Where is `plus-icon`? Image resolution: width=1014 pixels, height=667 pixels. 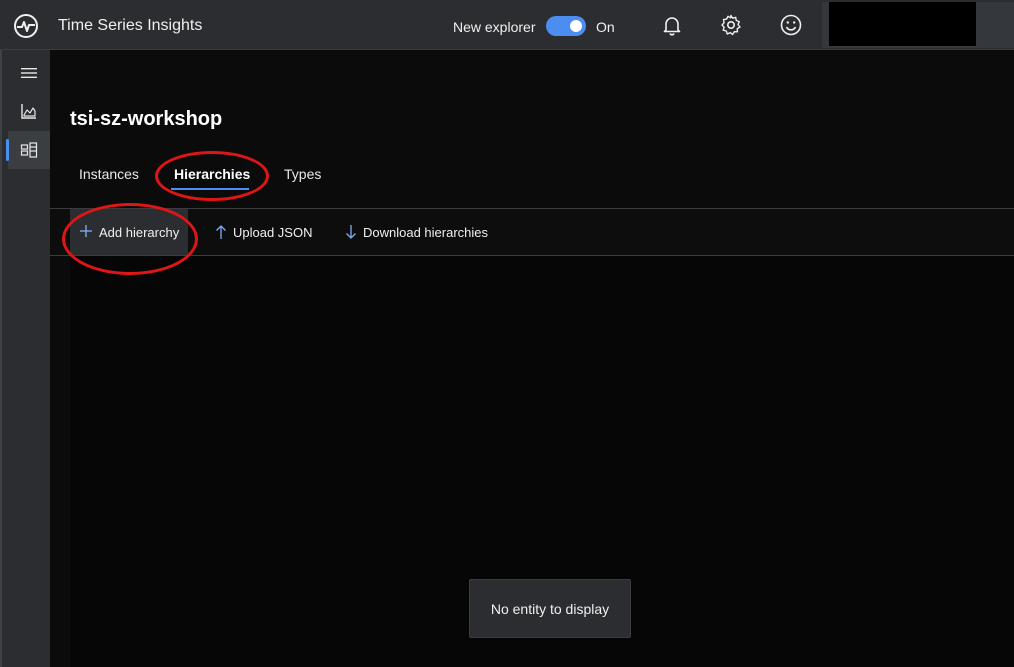
plus-icon is located at coordinates (86, 231).